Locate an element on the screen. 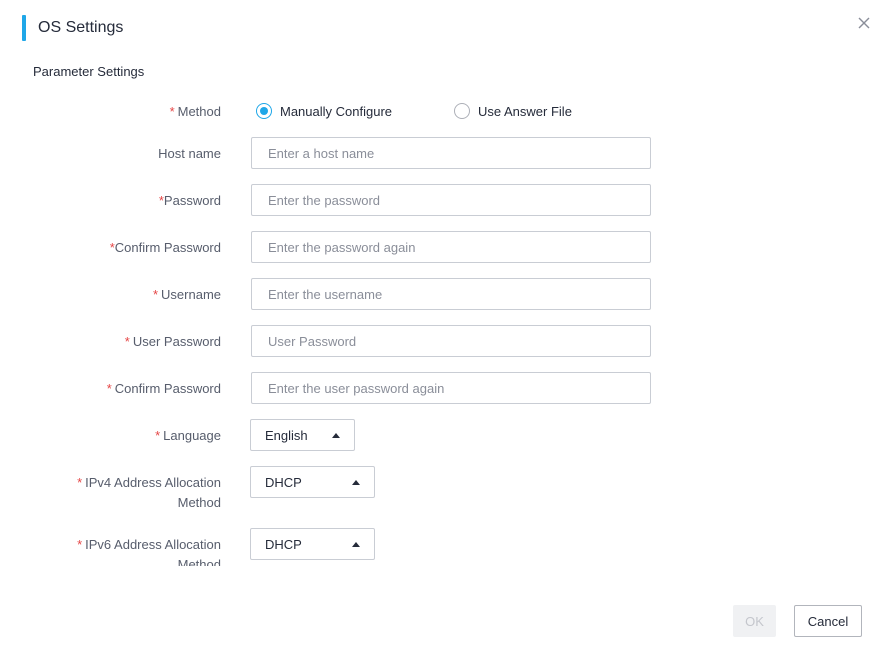 This screenshot has height=663, width=879. confirm-user-password-input is located at coordinates (451, 388).